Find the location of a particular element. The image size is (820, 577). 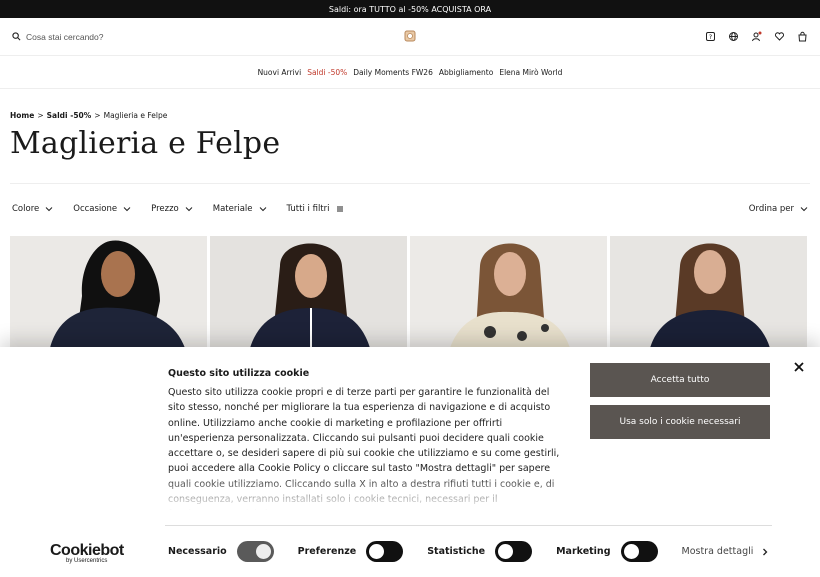

heart-icon is located at coordinates (779, 36).